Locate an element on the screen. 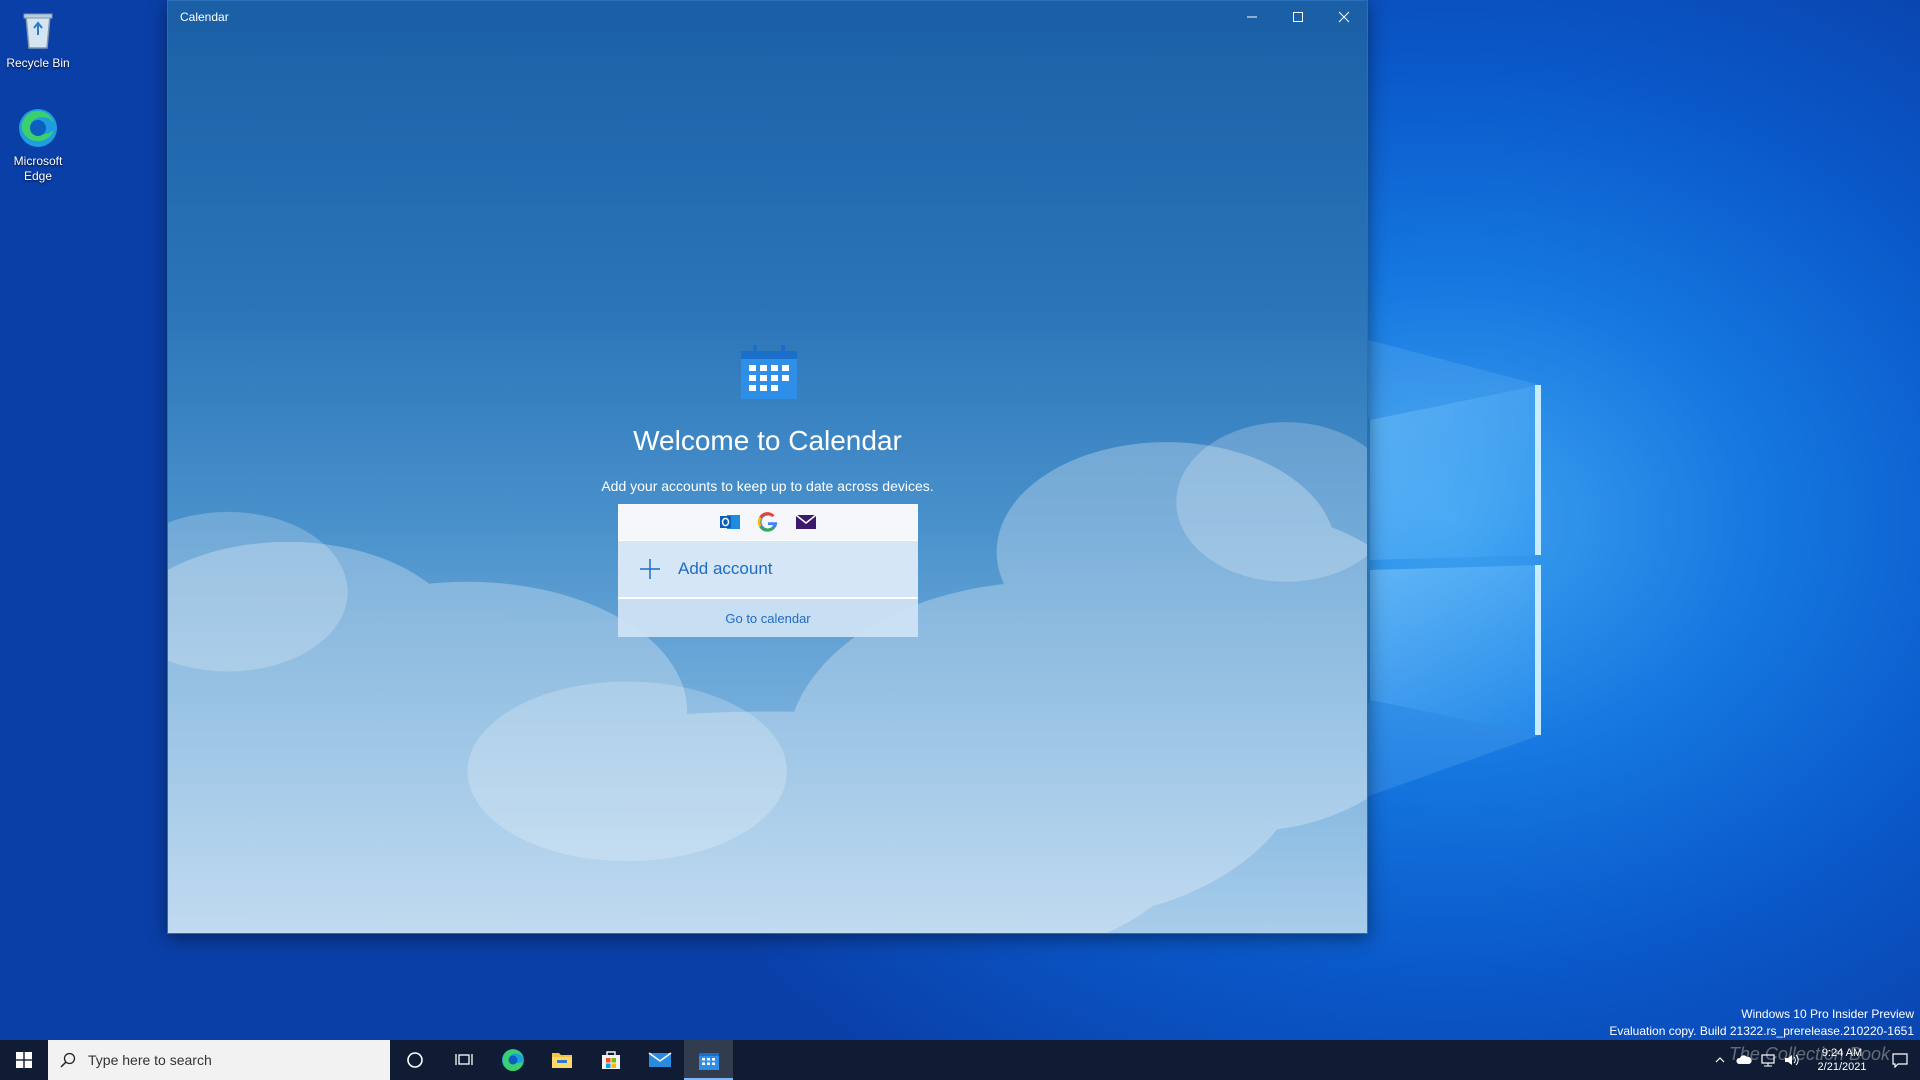 Image resolution: width=1920 pixels, height=1080 pixels. file-explorer-icon is located at coordinates (561, 1060).